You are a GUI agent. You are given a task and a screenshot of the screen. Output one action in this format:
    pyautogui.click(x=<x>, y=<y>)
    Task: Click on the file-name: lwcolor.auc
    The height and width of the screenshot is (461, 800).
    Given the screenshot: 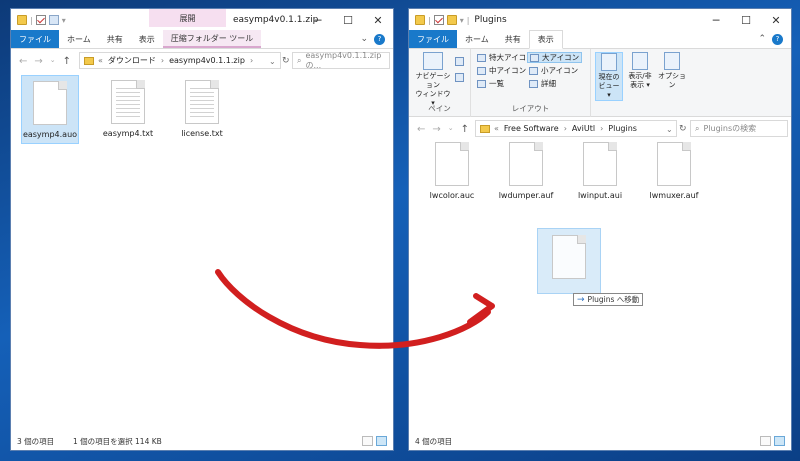 What is the action you would take?
    pyautogui.click(x=452, y=195)
    